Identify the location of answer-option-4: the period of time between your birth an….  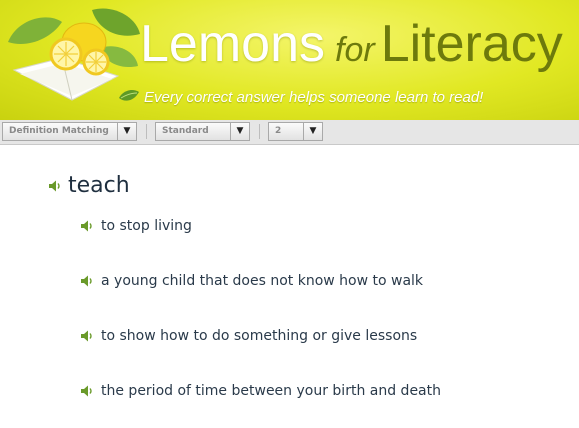
(260, 389).